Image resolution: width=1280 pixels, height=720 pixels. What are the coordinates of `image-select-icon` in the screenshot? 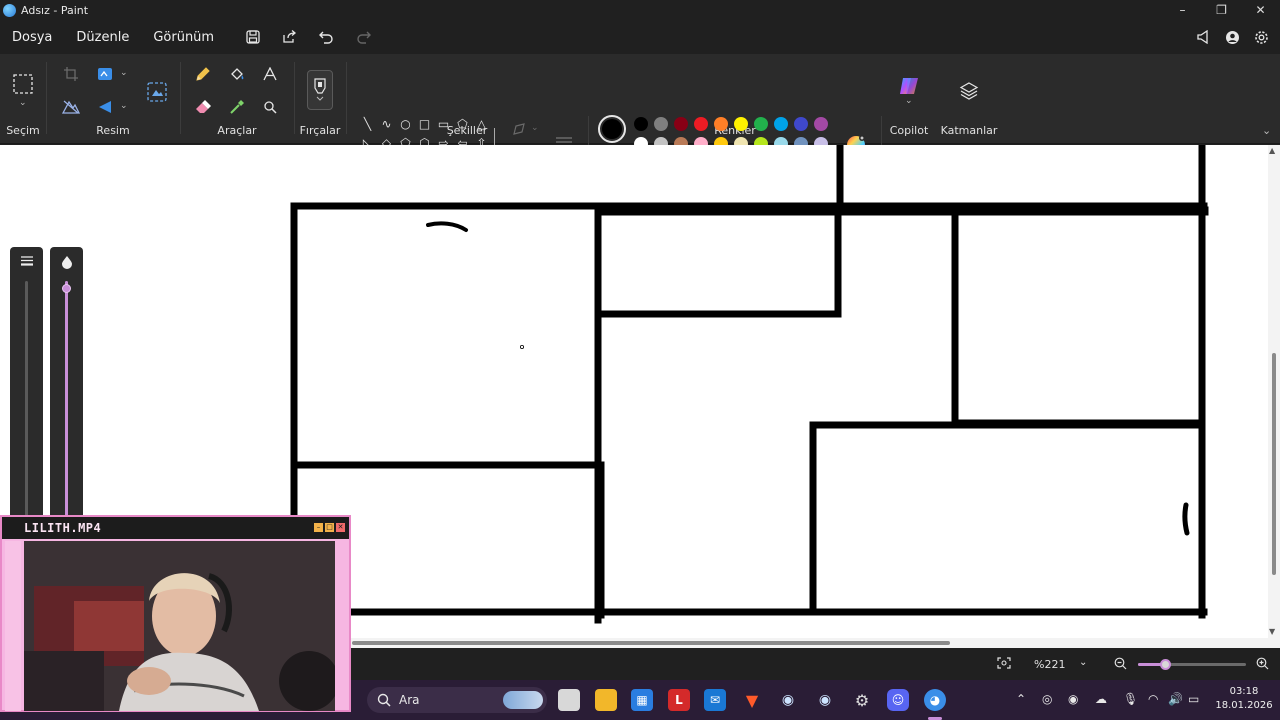 It's located at (157, 92).